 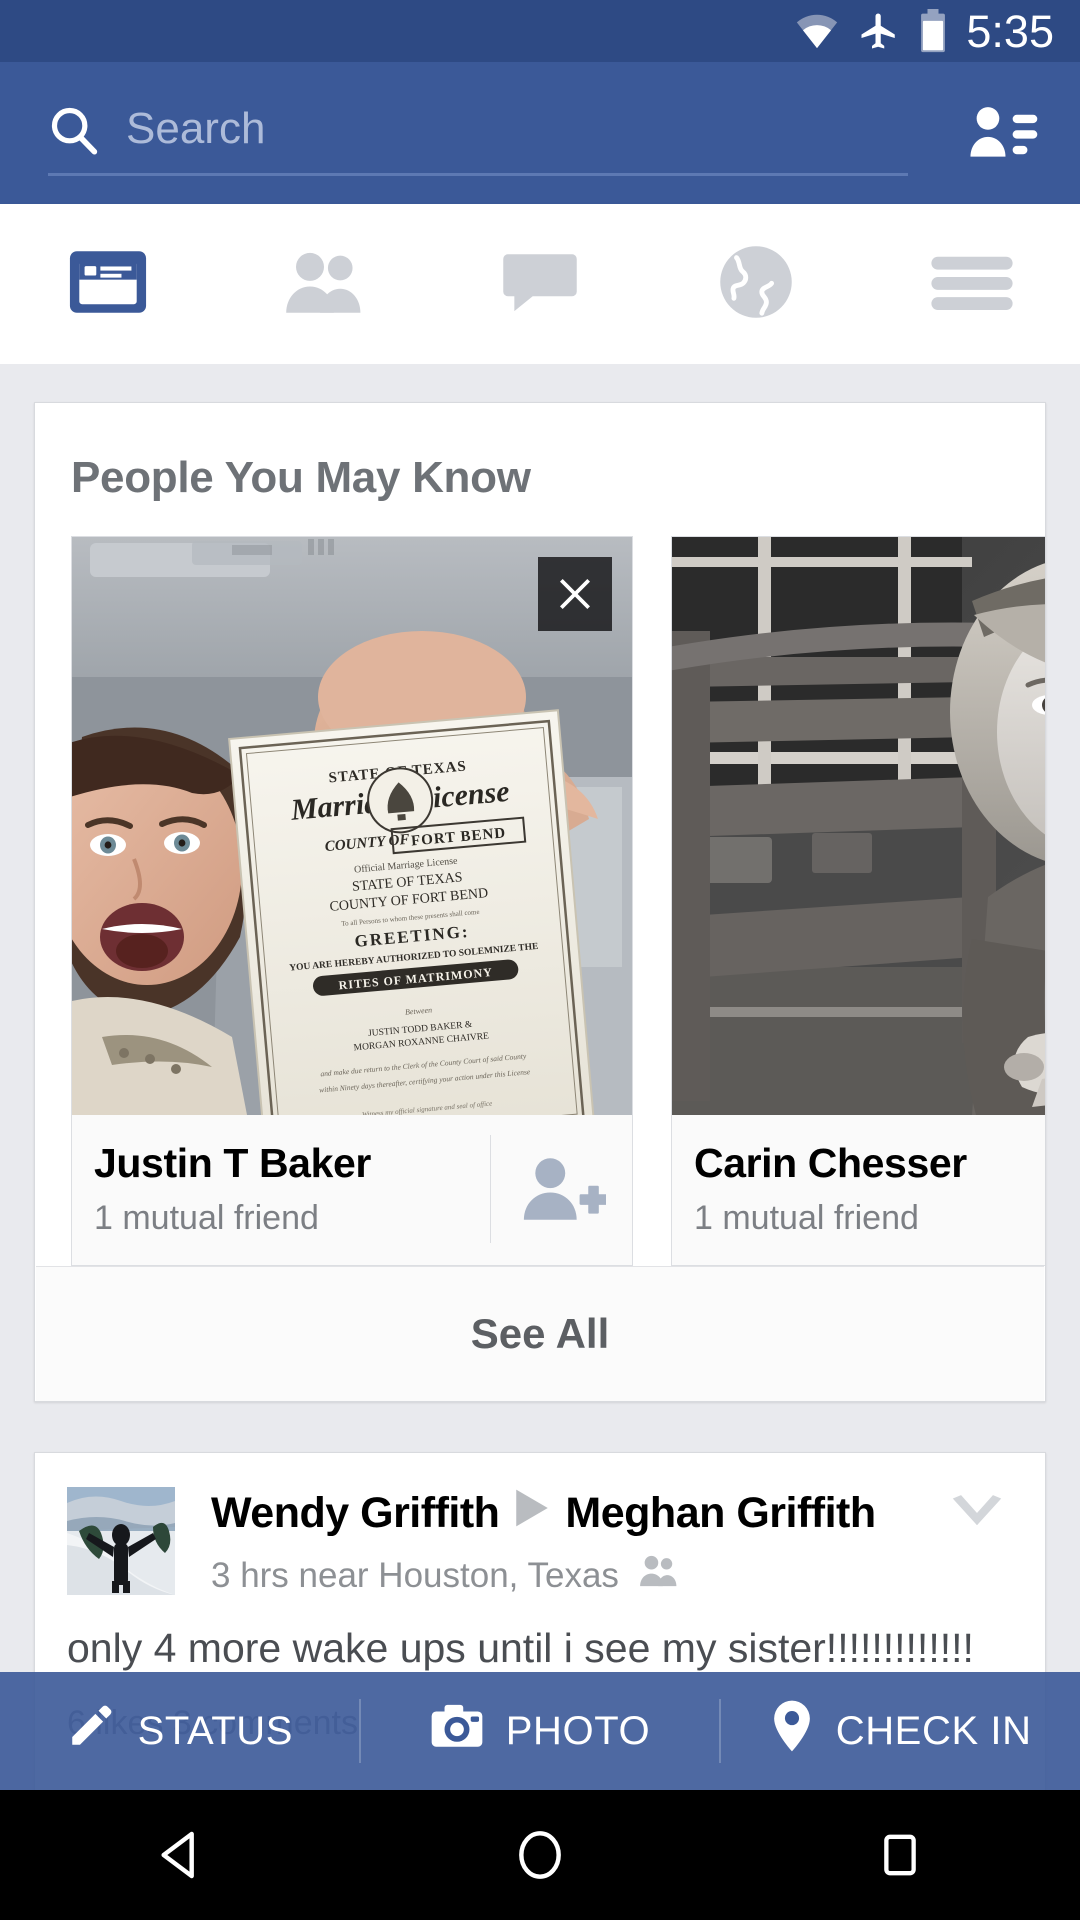 I want to click on android-navigation-bar, so click(x=540, y=1855).